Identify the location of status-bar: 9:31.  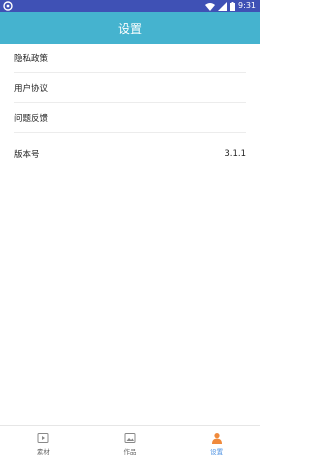
(130, 6).